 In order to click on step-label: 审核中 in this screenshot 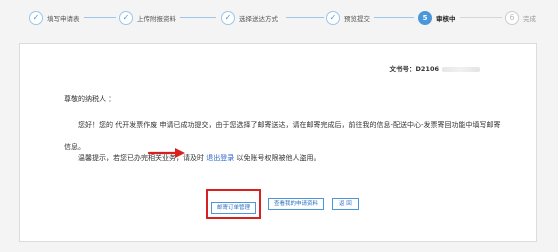, I will do `click(446, 19)`.